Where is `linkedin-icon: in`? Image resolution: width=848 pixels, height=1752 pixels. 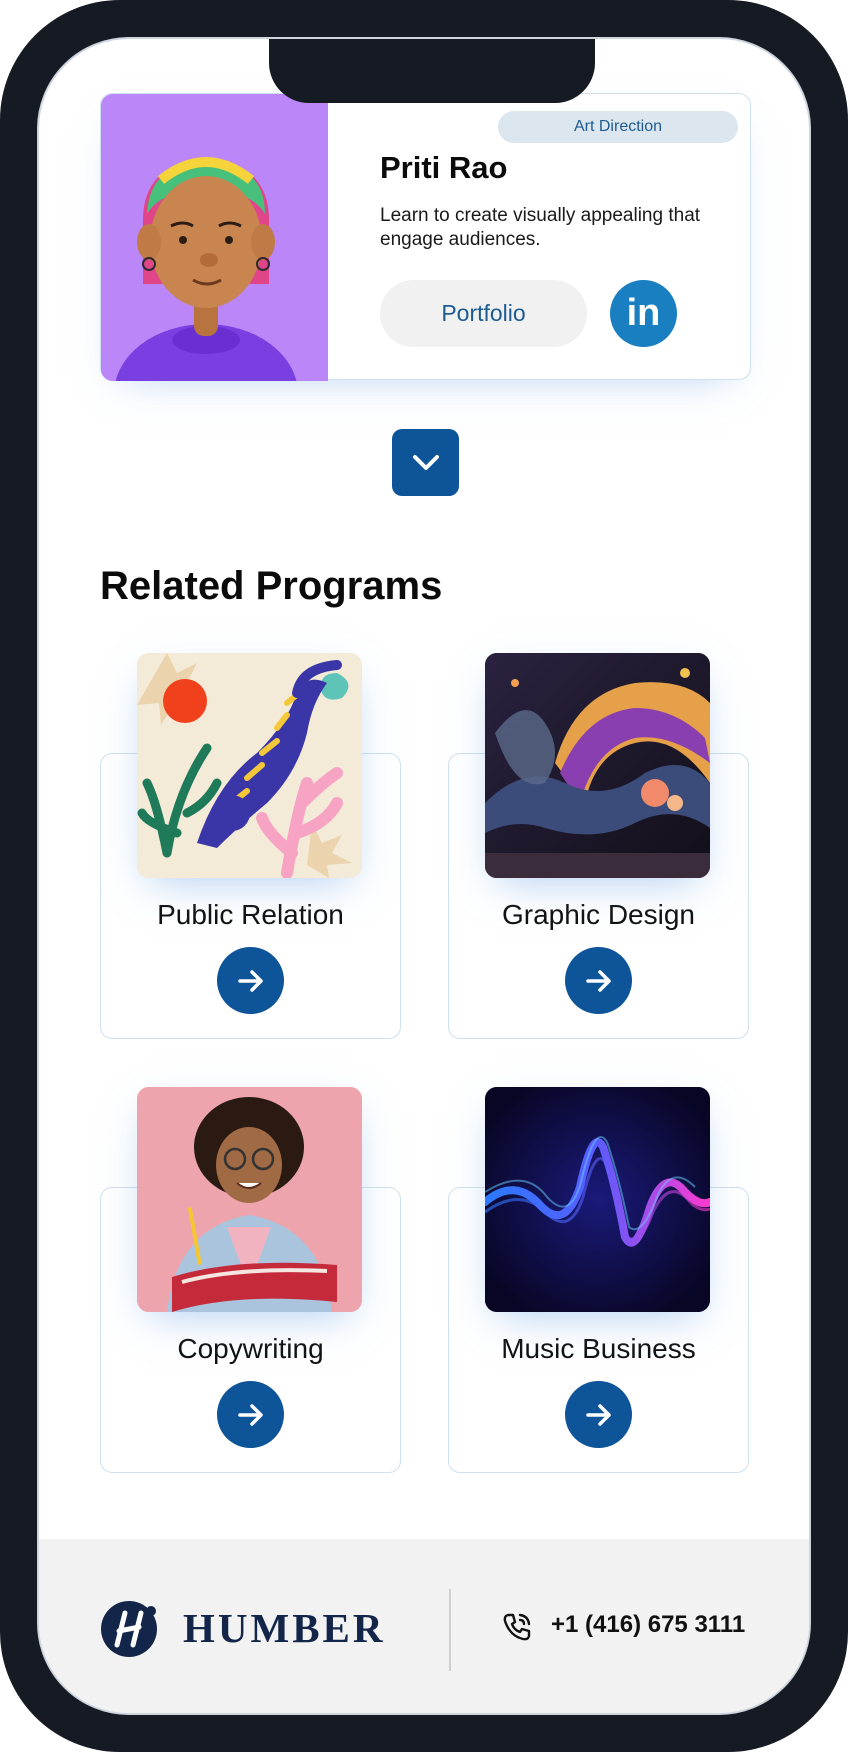 linkedin-icon: in is located at coordinates (643, 313).